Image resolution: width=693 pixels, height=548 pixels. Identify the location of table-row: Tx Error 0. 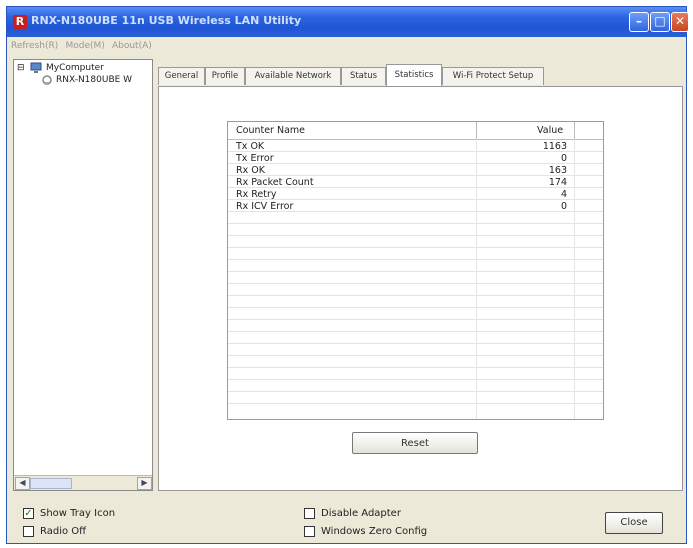
(415, 159).